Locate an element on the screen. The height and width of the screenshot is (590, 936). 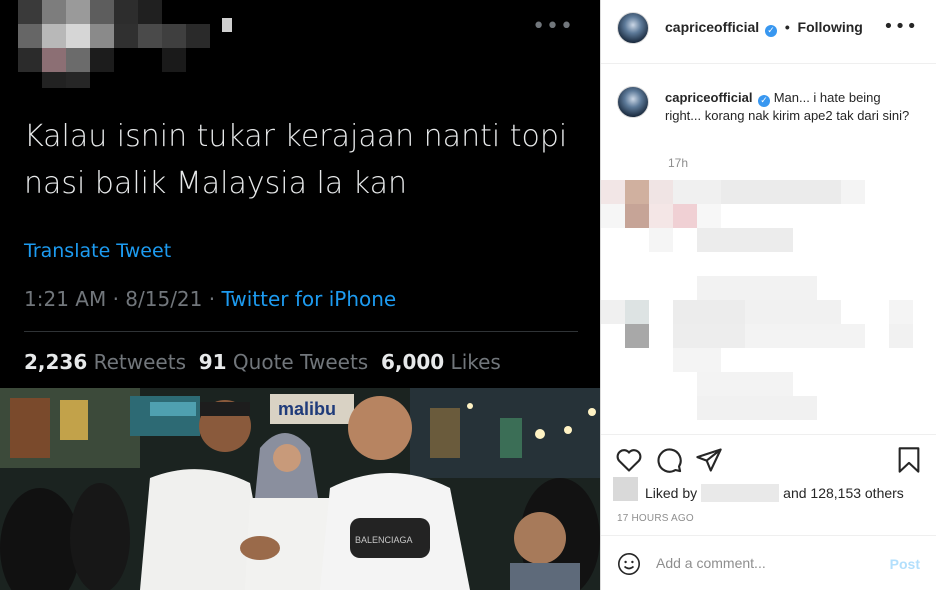
comment-input is located at coordinates (766, 563).